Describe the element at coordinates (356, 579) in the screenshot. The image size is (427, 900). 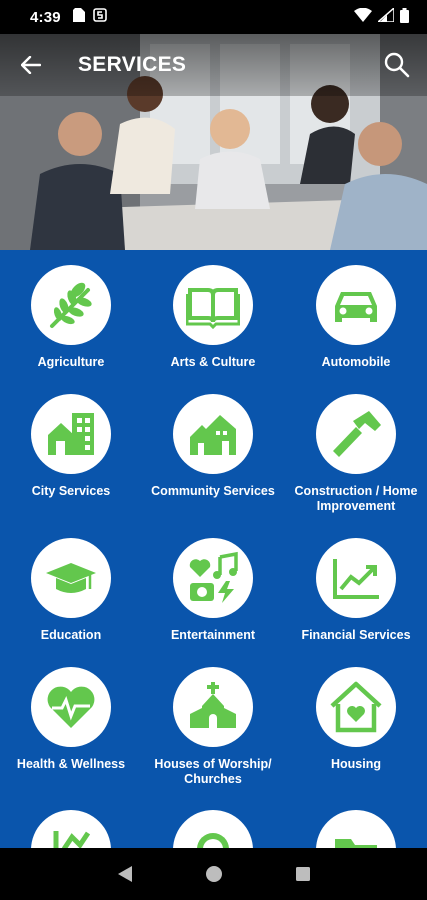
I see `chart-line-icon` at that location.